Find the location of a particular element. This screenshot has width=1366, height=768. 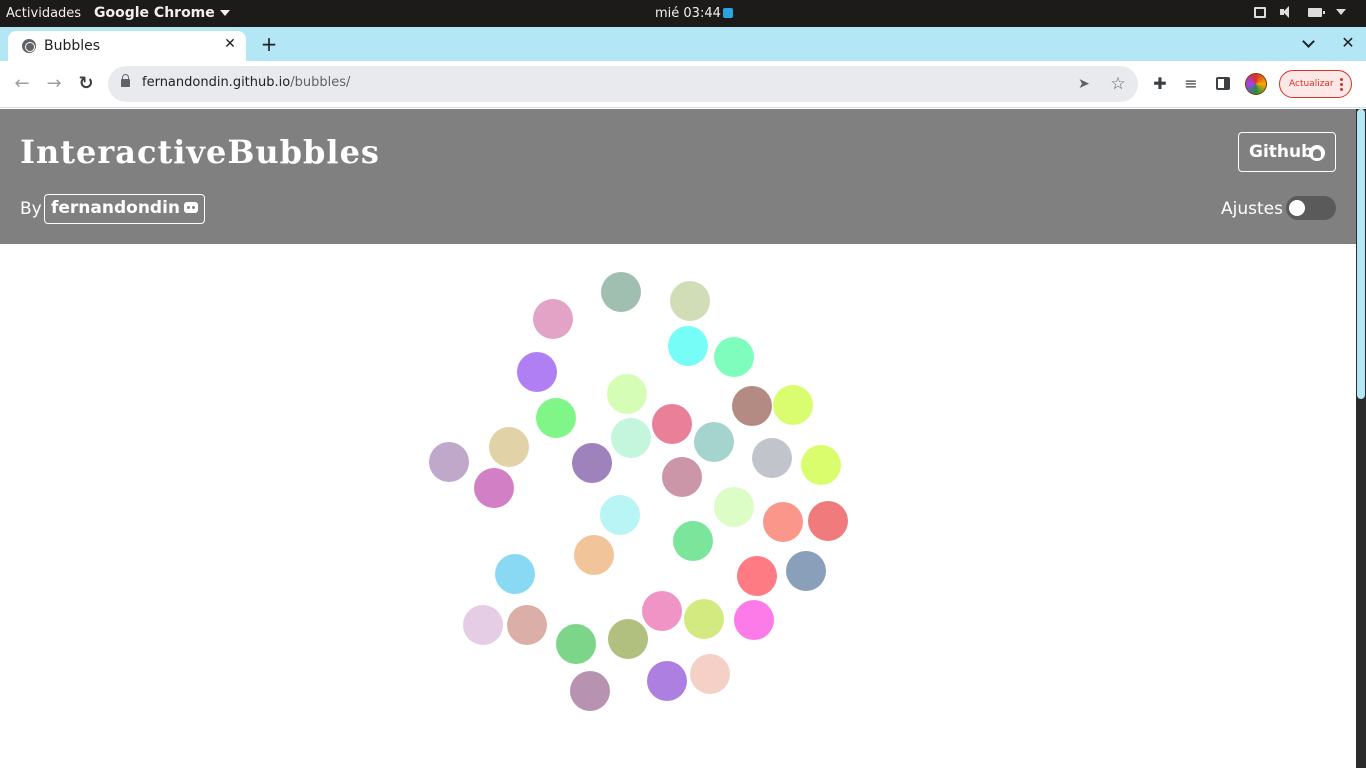

author-name: fernandondin is located at coordinates (116, 208).